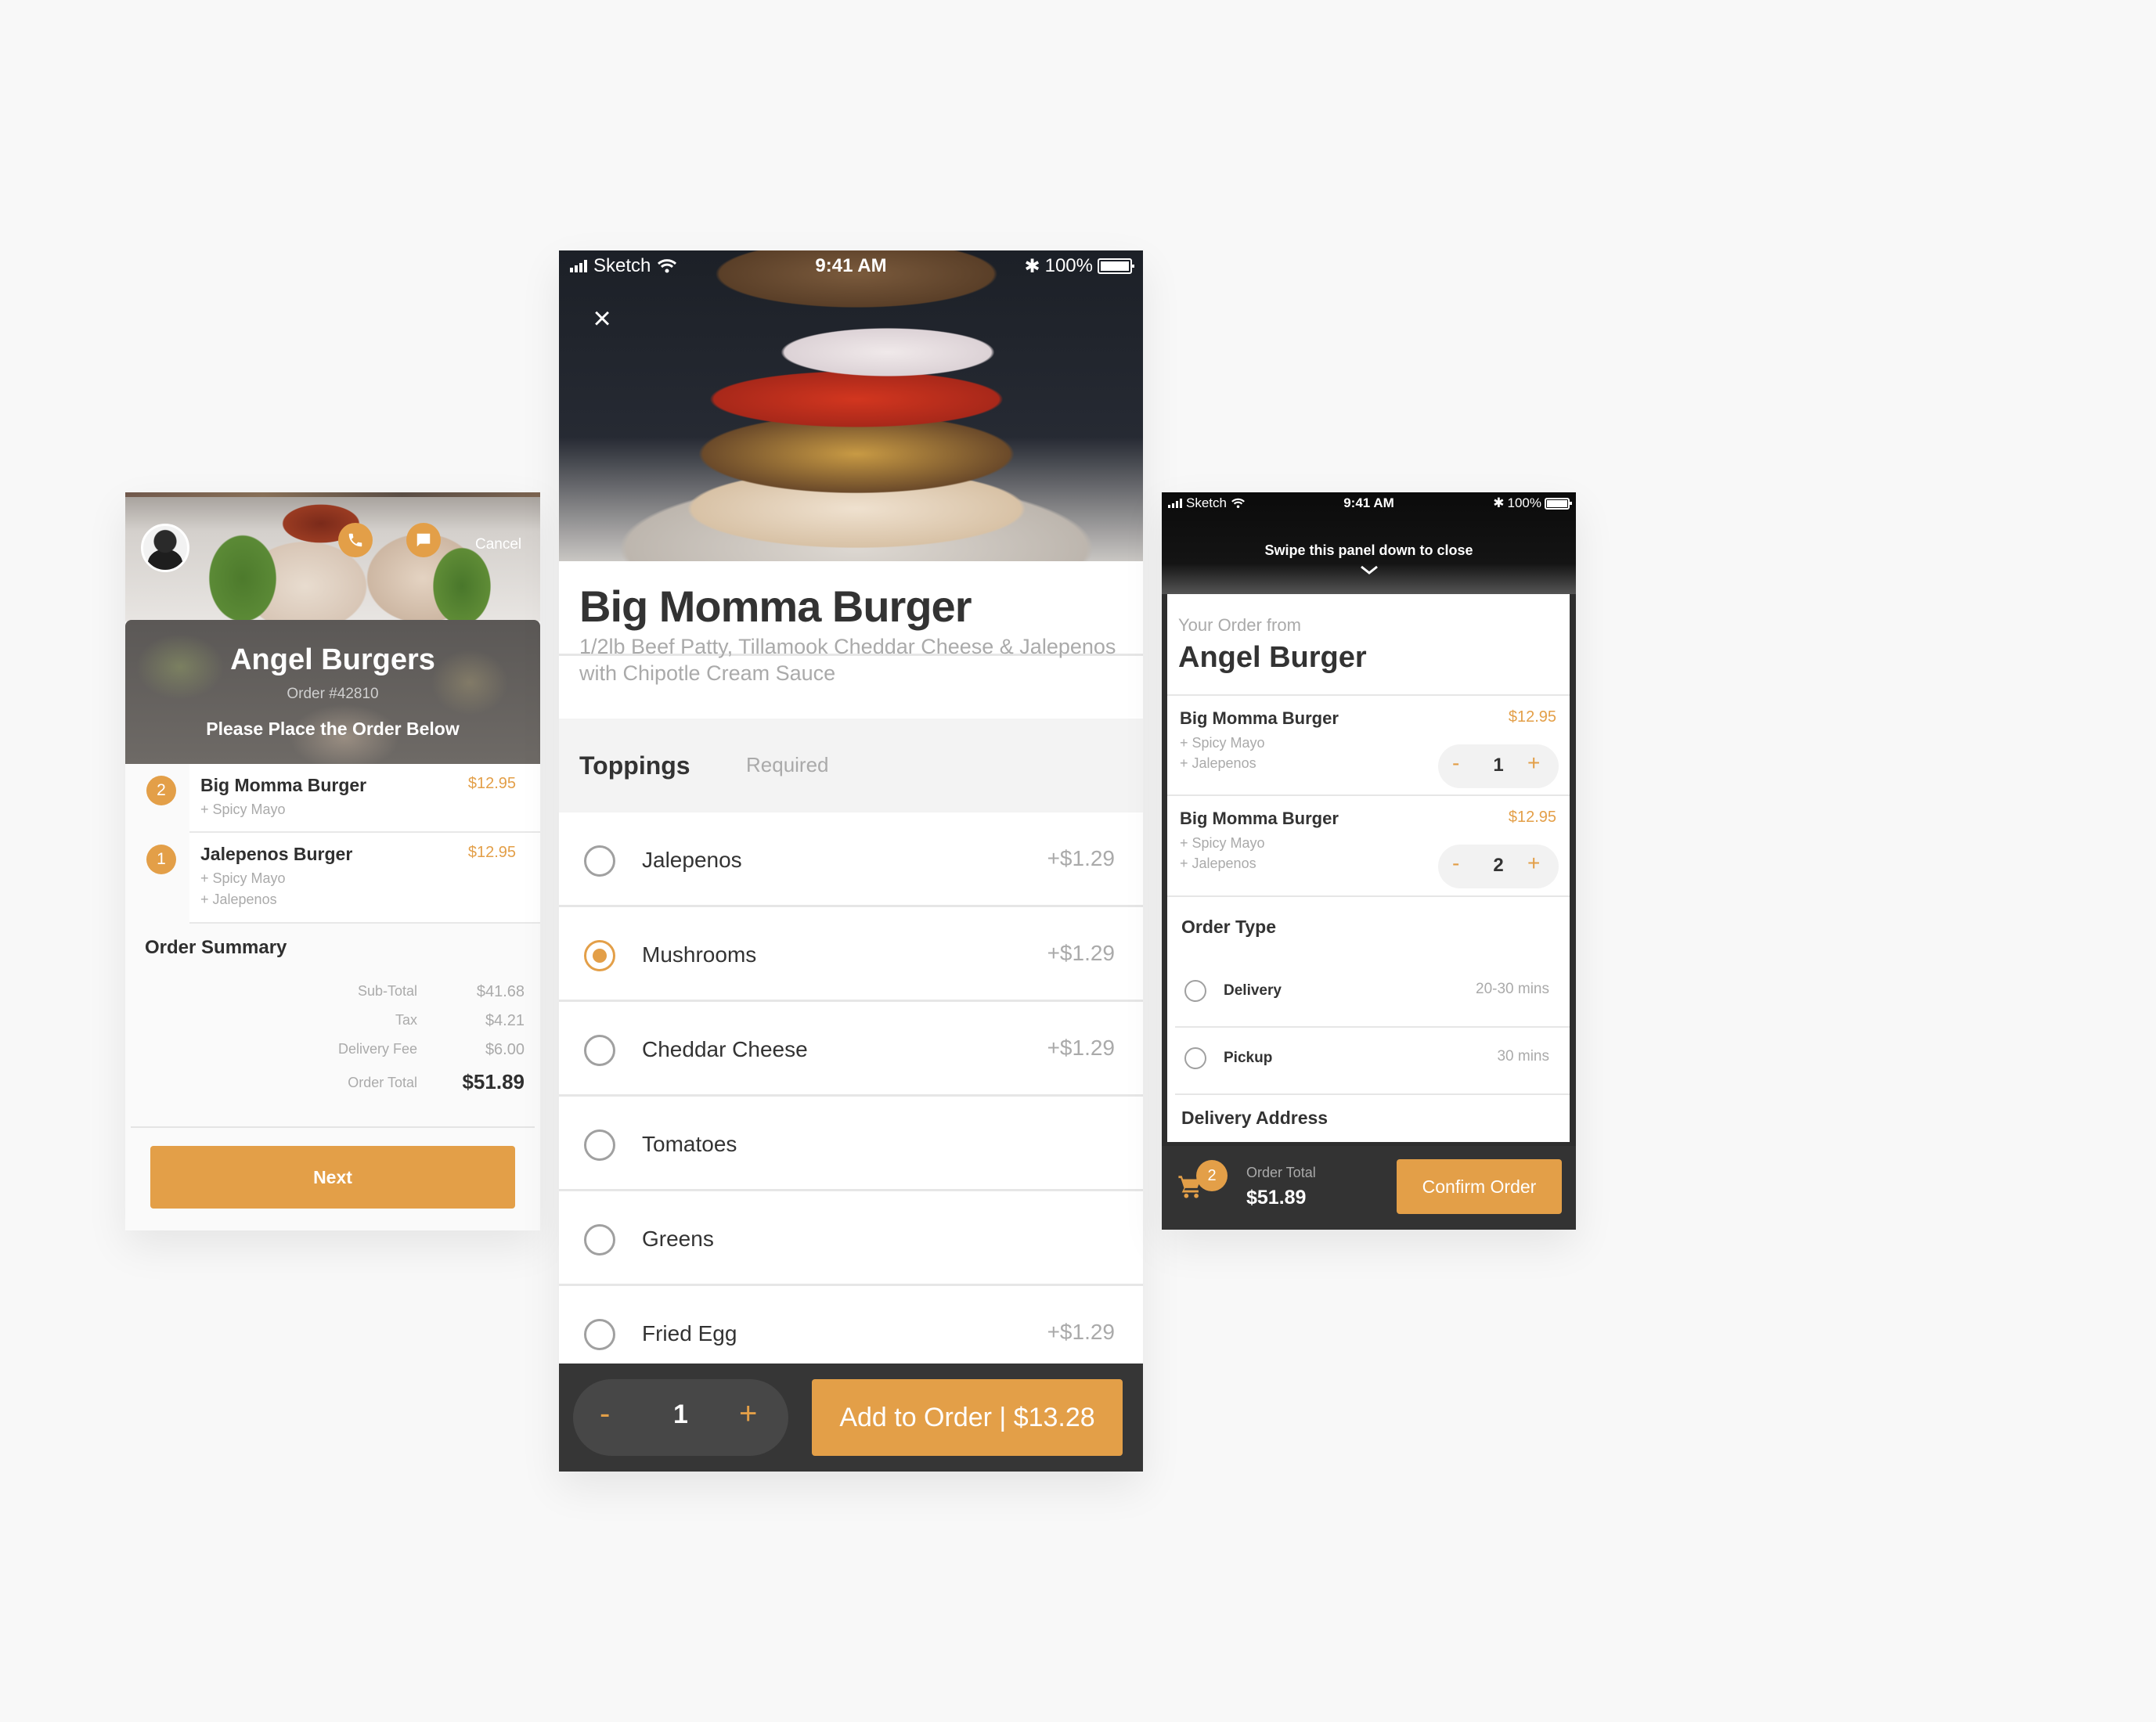  I want to click on cart-item: 2 Big Momma Burger $12.95 + Spicy Mayo, so click(332, 798).